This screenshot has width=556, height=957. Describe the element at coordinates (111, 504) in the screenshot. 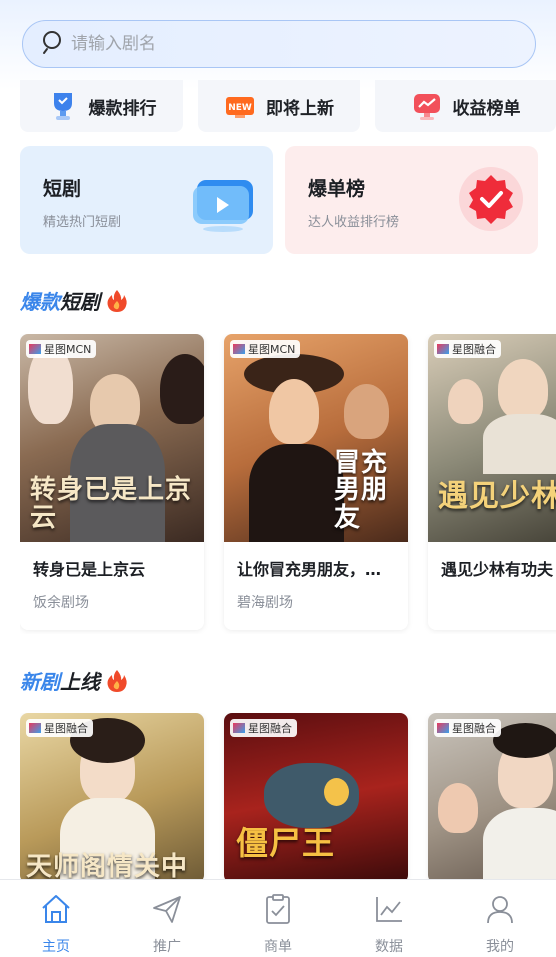

I see `poster-title: 转身已是上京云` at that location.